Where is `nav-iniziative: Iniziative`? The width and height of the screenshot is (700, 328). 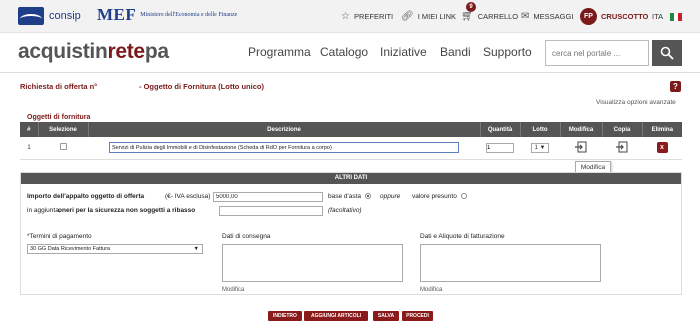
nav-iniziative: Iniziative is located at coordinates (403, 52).